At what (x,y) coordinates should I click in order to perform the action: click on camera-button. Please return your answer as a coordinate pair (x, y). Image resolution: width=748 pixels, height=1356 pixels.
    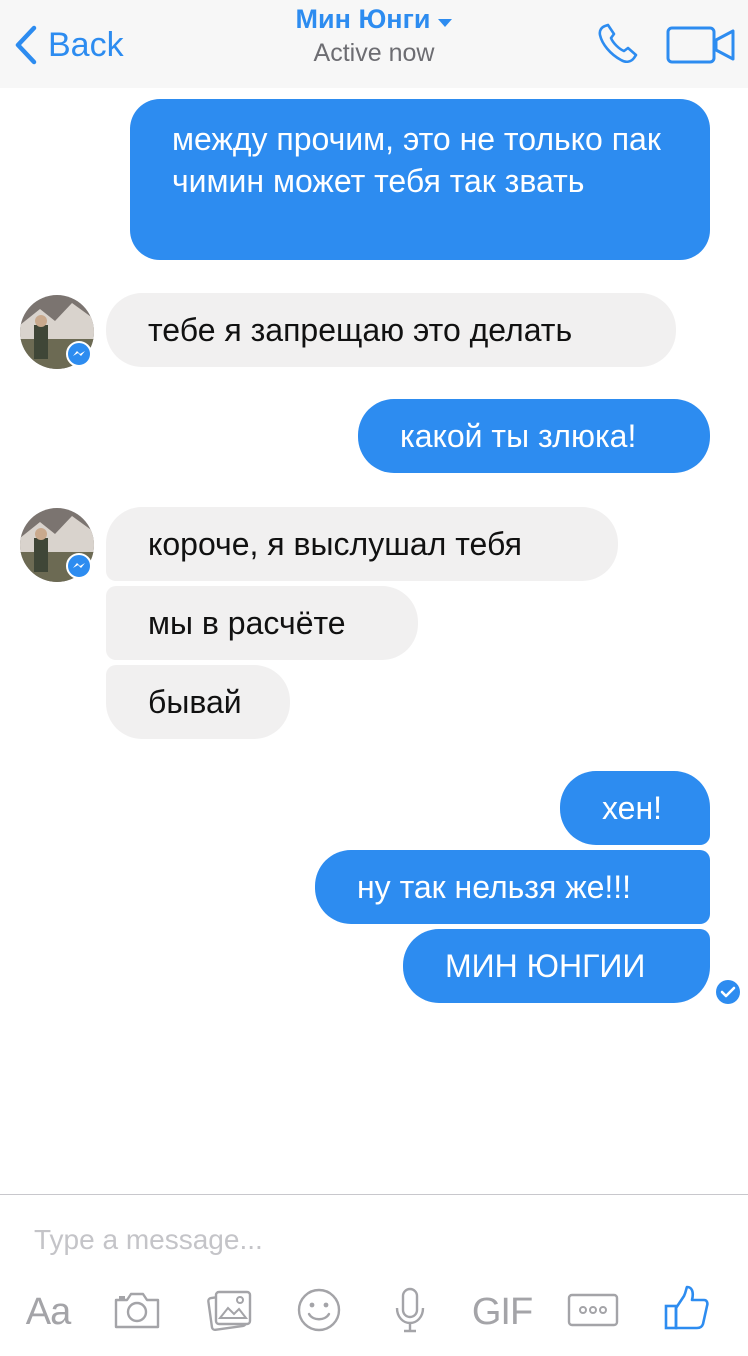
    Looking at the image, I should click on (137, 1312).